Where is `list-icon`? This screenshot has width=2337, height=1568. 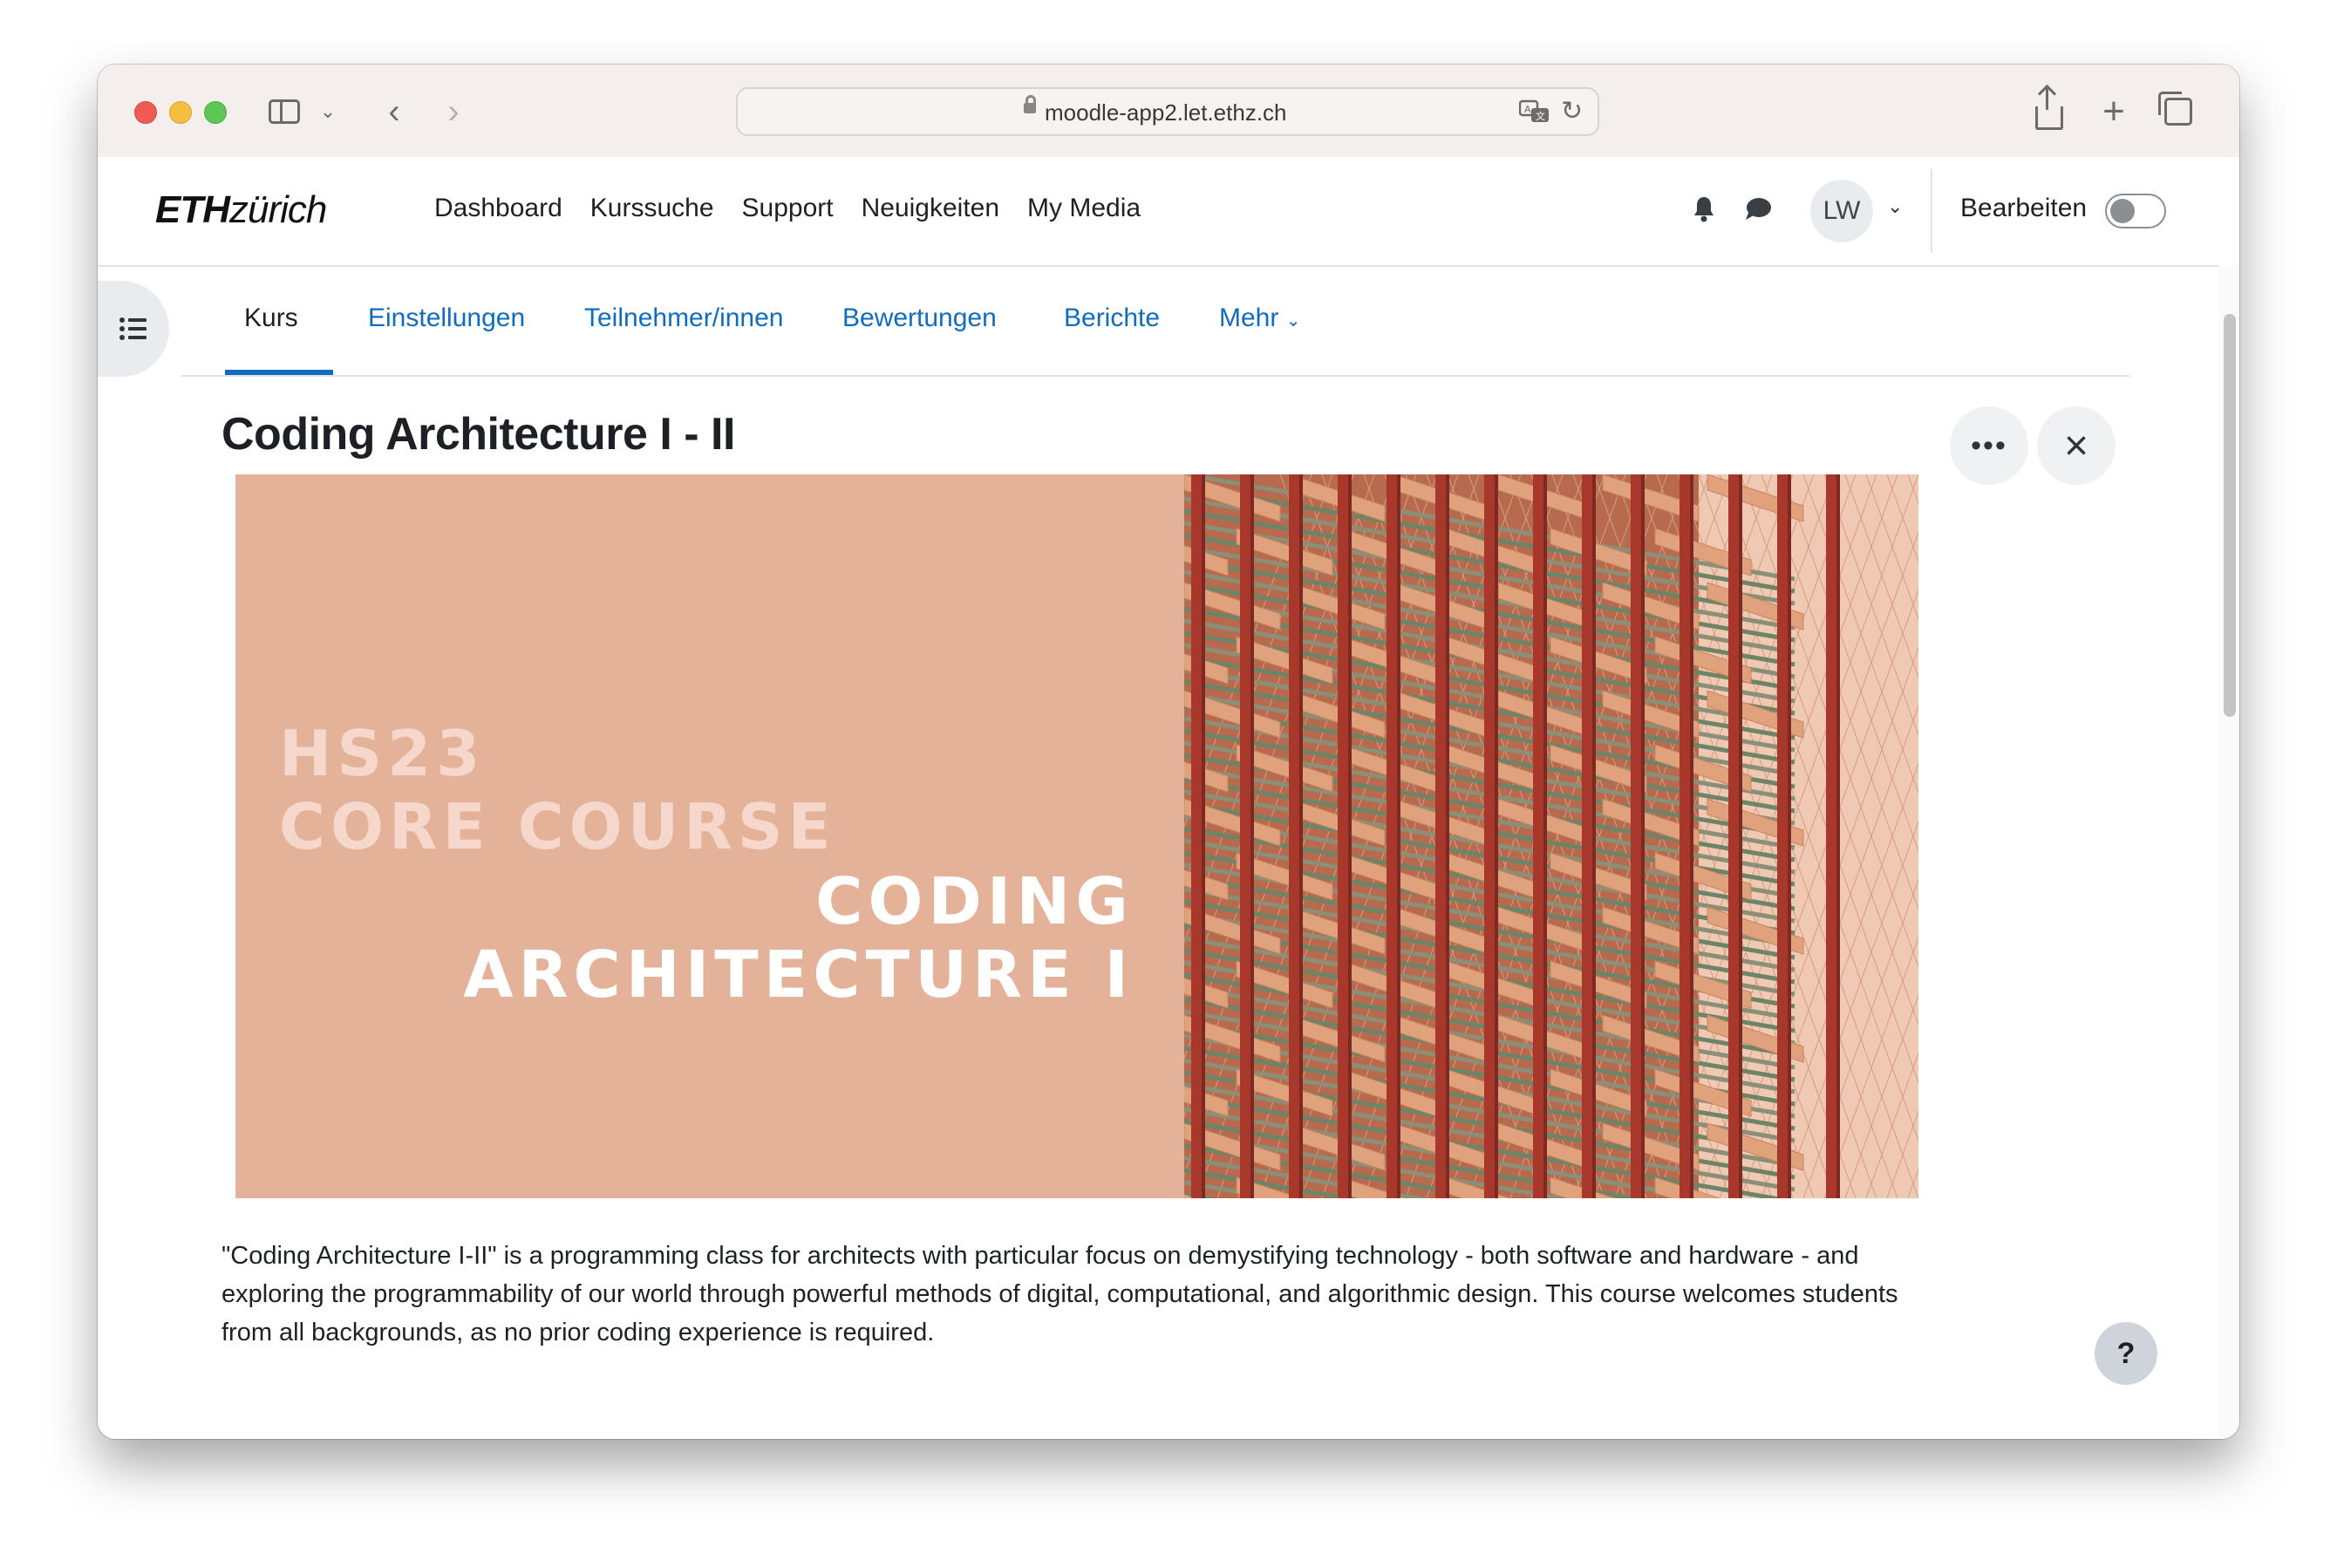
list-icon is located at coordinates (132, 328).